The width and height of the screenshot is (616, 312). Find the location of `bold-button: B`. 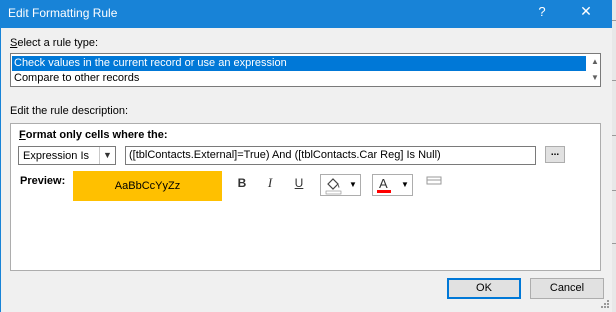

bold-button: B is located at coordinates (242, 183).